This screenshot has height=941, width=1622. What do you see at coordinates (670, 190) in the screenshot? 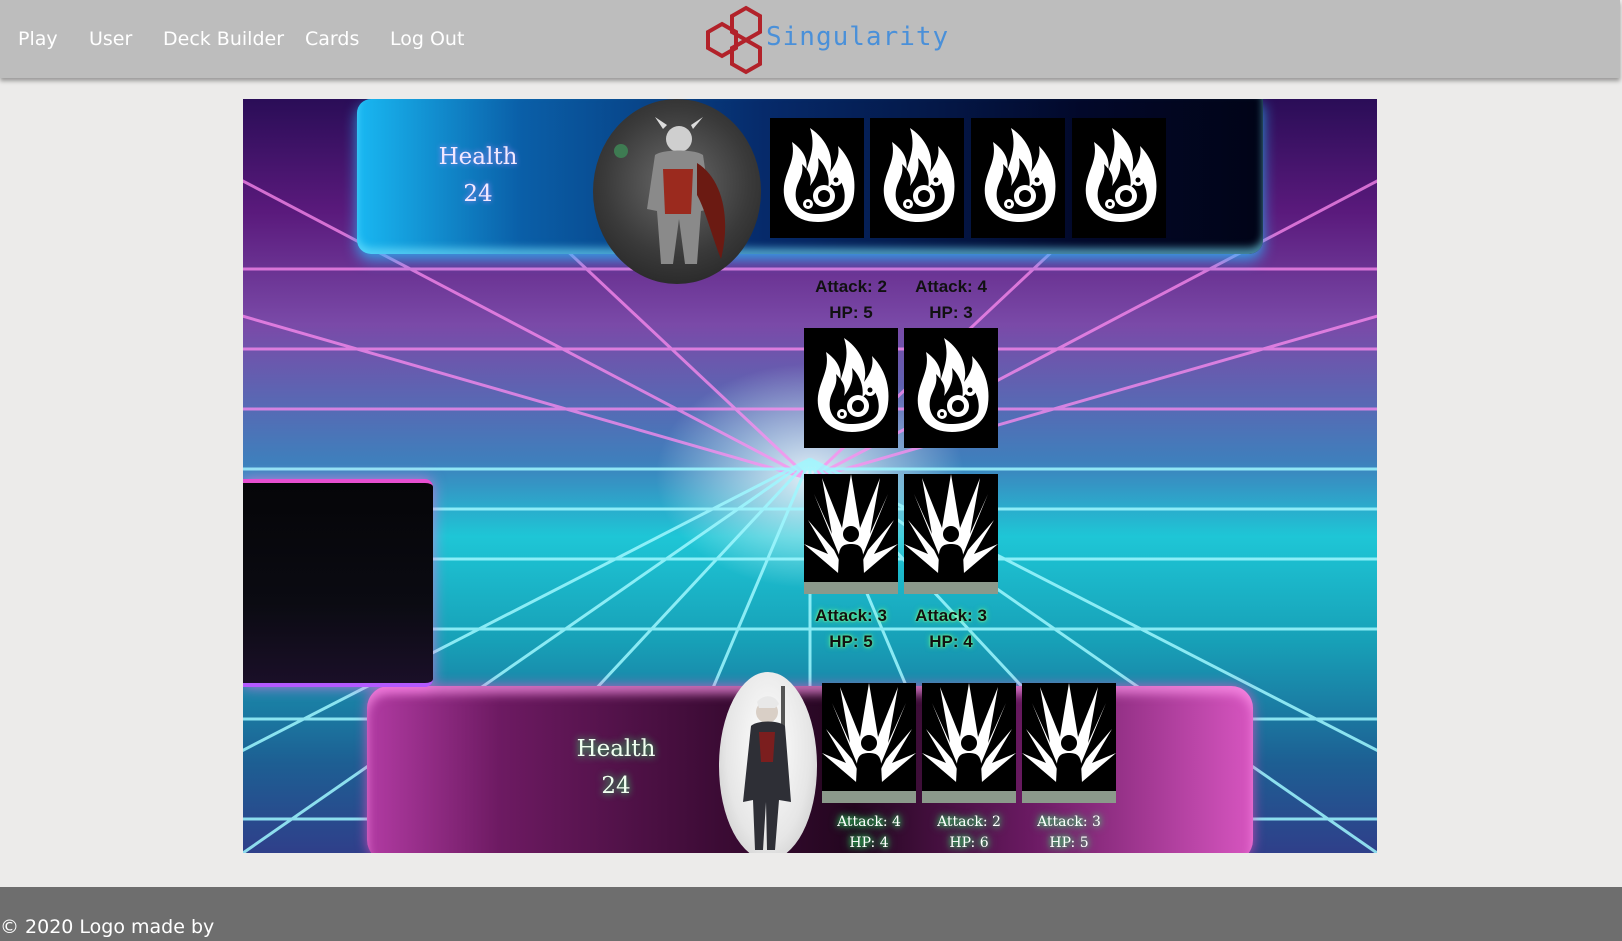
I see `armored-warrior-icon` at bounding box center [670, 190].